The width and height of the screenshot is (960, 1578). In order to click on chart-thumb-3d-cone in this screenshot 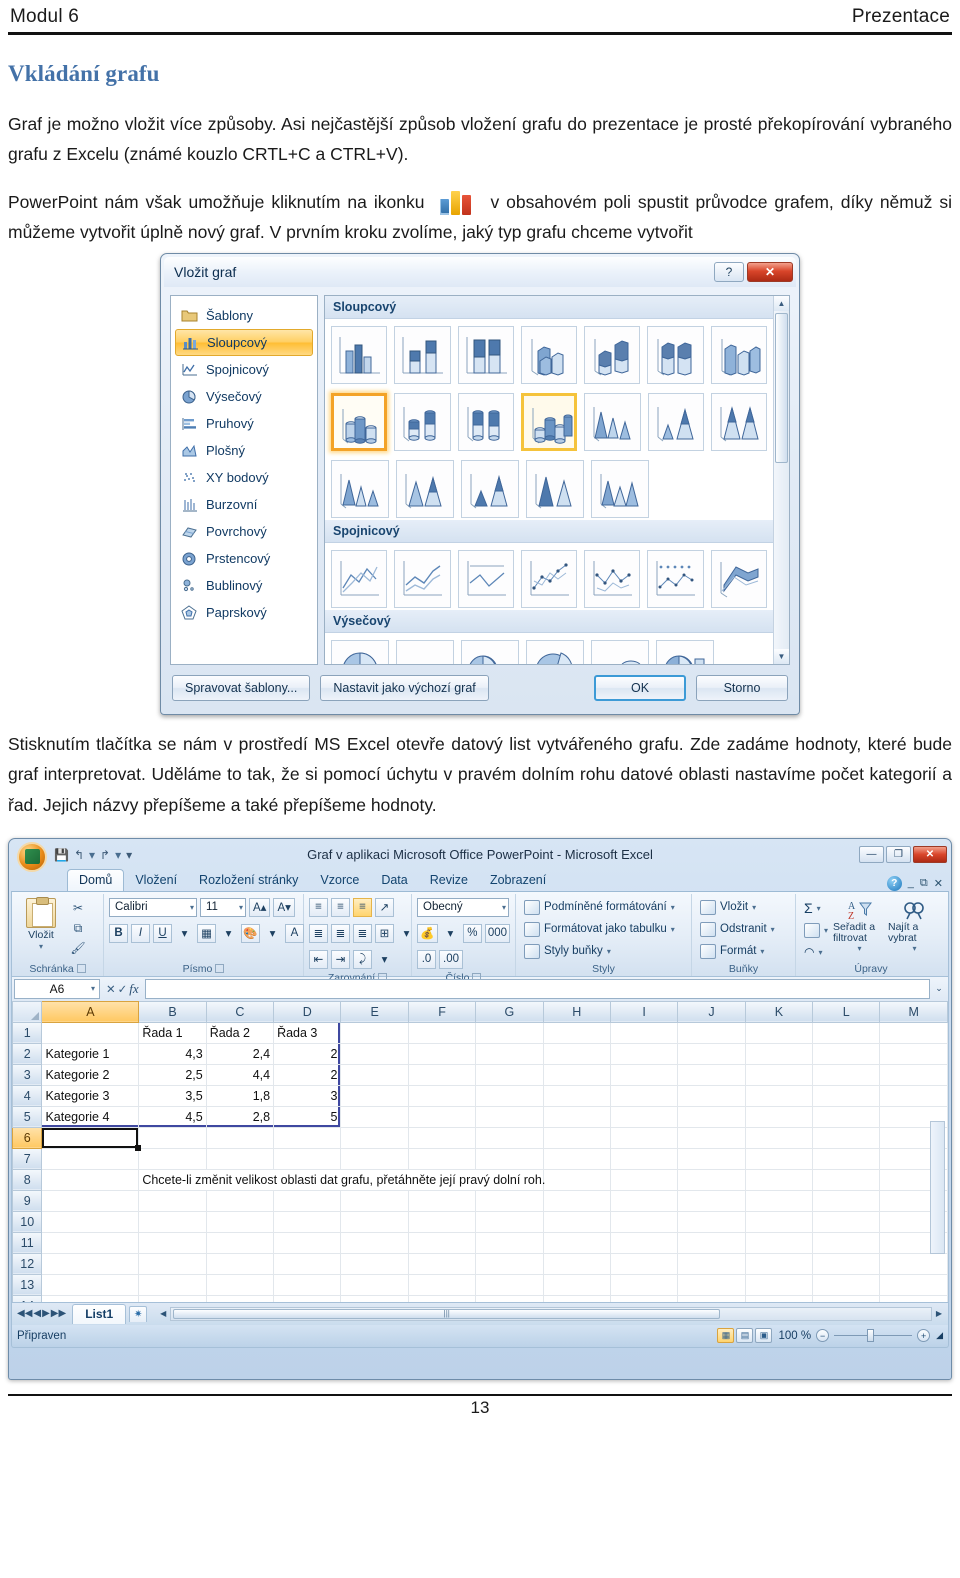, I will do `click(620, 489)`.